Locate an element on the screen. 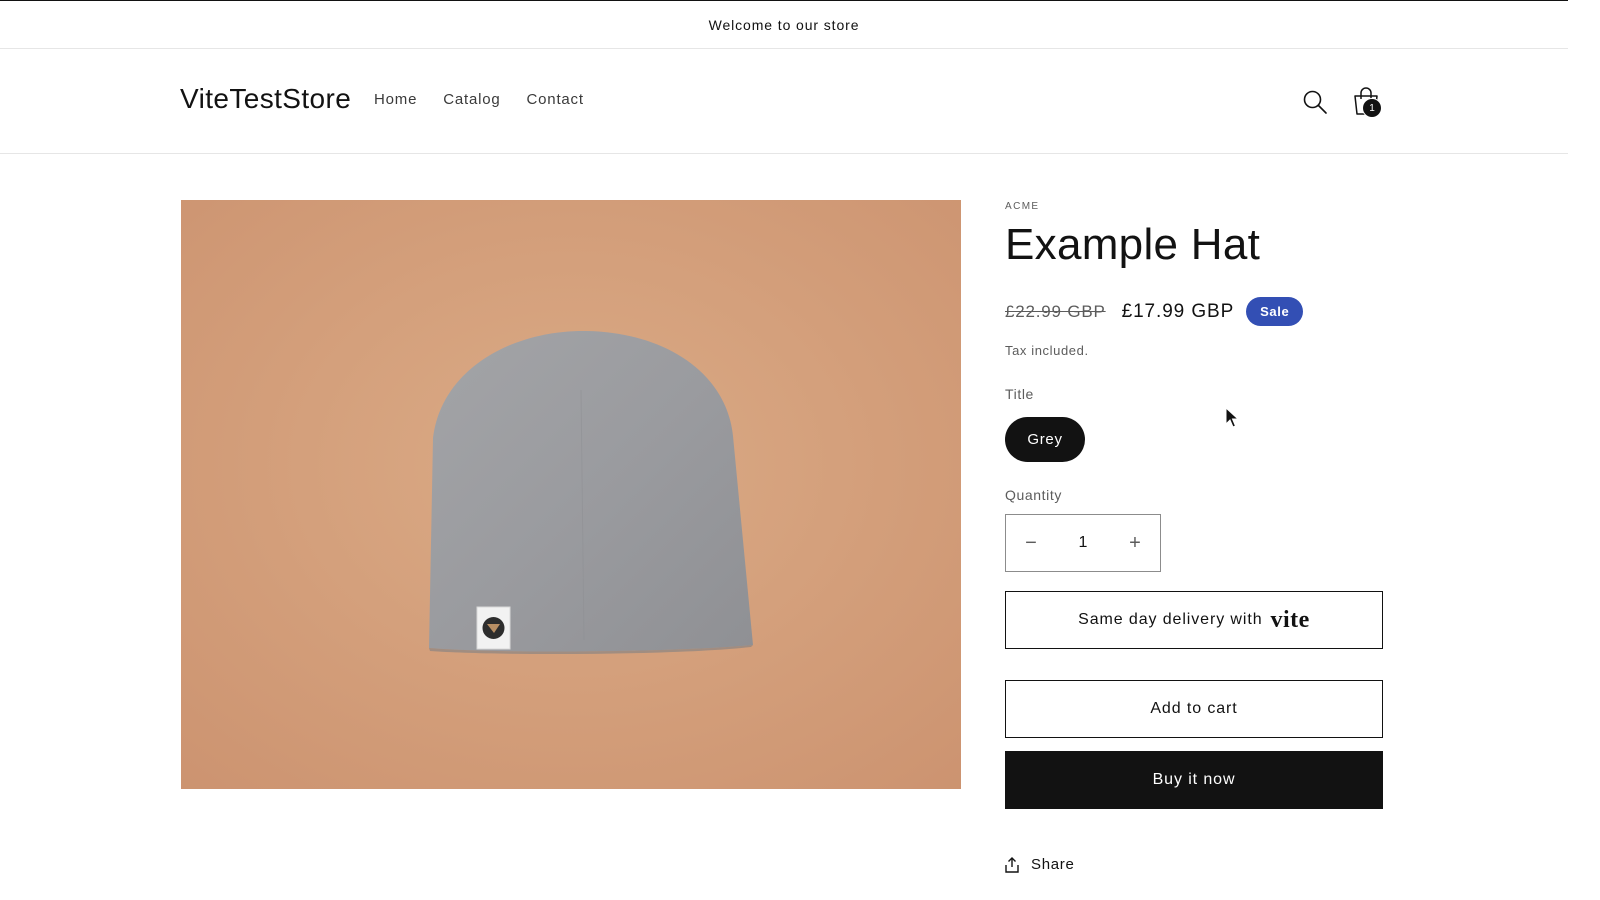  cart-count-badge: 1 is located at coordinates (1372, 108).